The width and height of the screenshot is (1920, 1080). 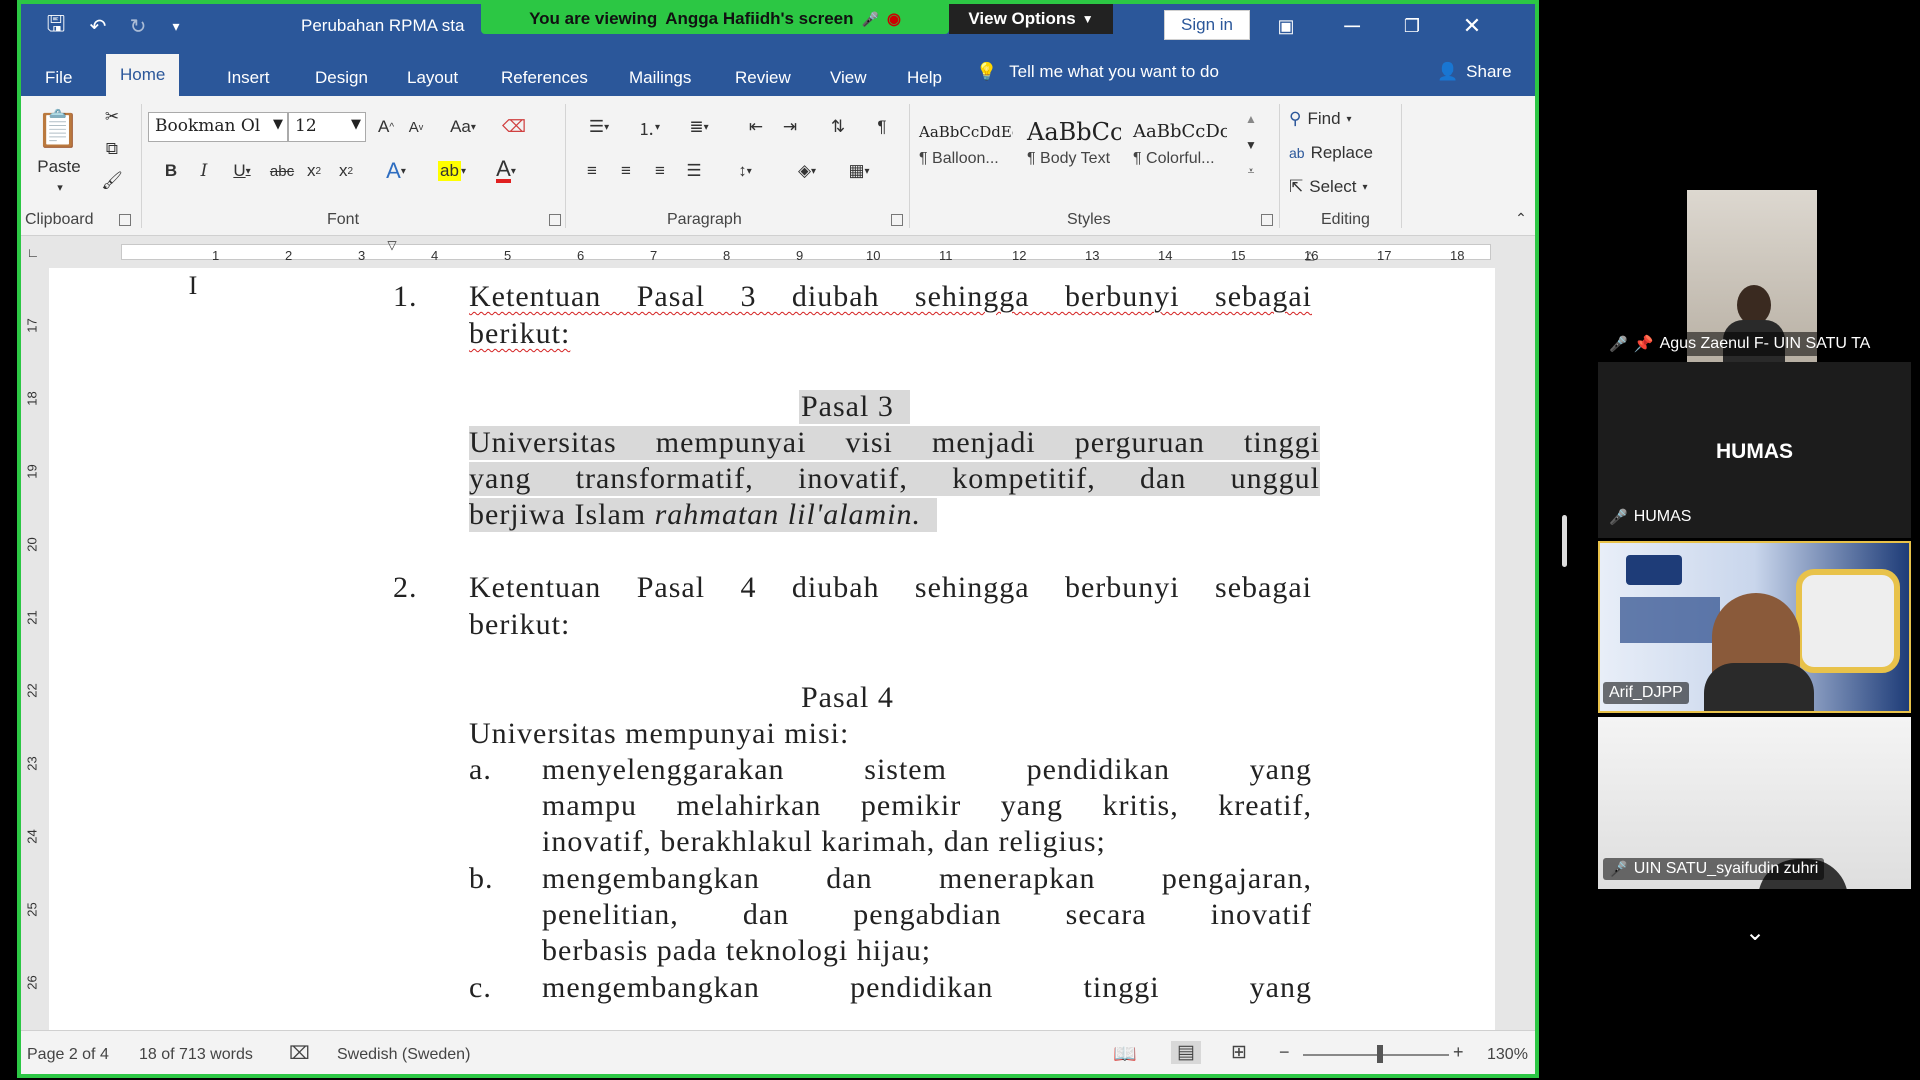 What do you see at coordinates (1251, 171) in the screenshot?
I see `styles-more-icon: ⩡` at bounding box center [1251, 171].